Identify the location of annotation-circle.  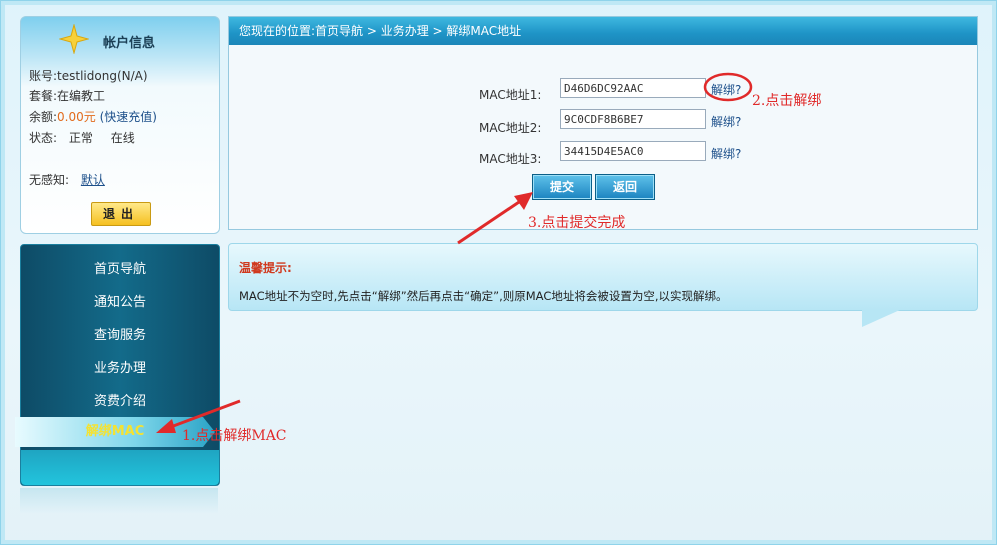
(728, 87).